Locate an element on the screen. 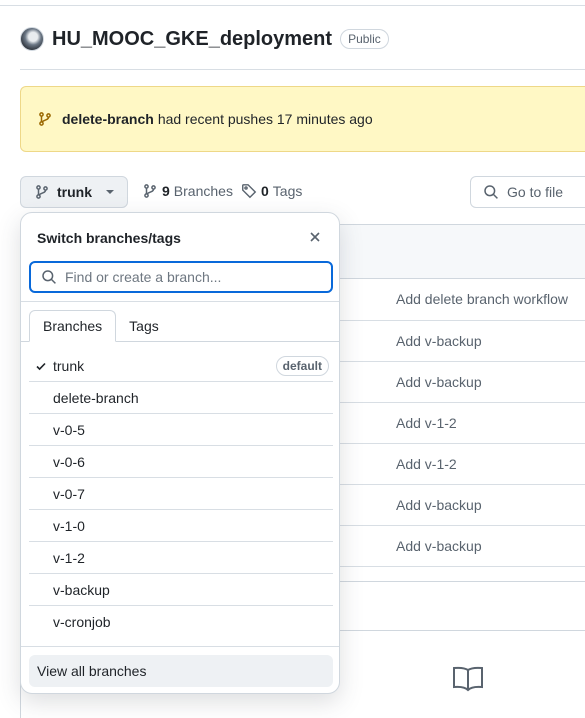 This screenshot has height=718, width=585. list-item: v-0-5 is located at coordinates (181, 430).